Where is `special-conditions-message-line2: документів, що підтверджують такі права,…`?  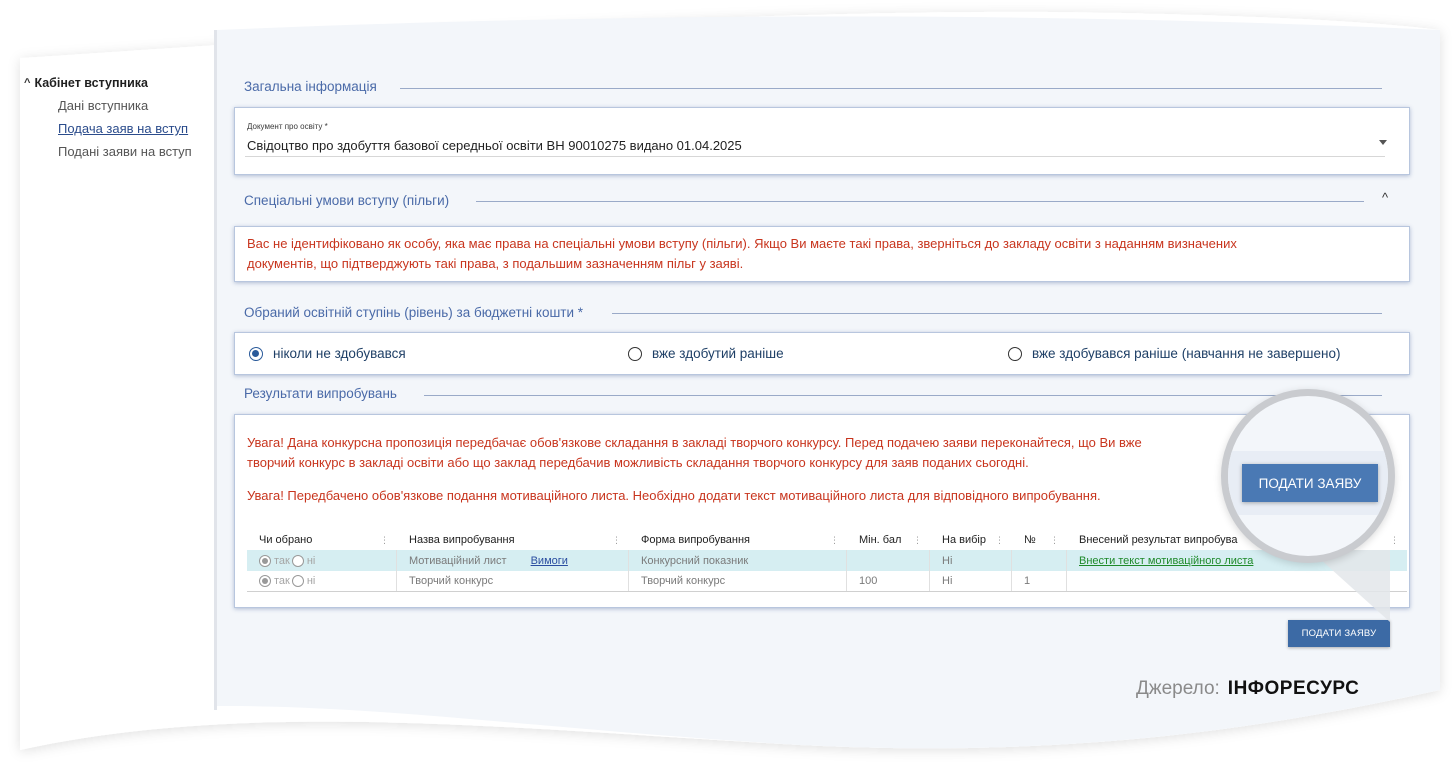 special-conditions-message-line2: документів, що підтверджують такі права,… is located at coordinates (495, 263).